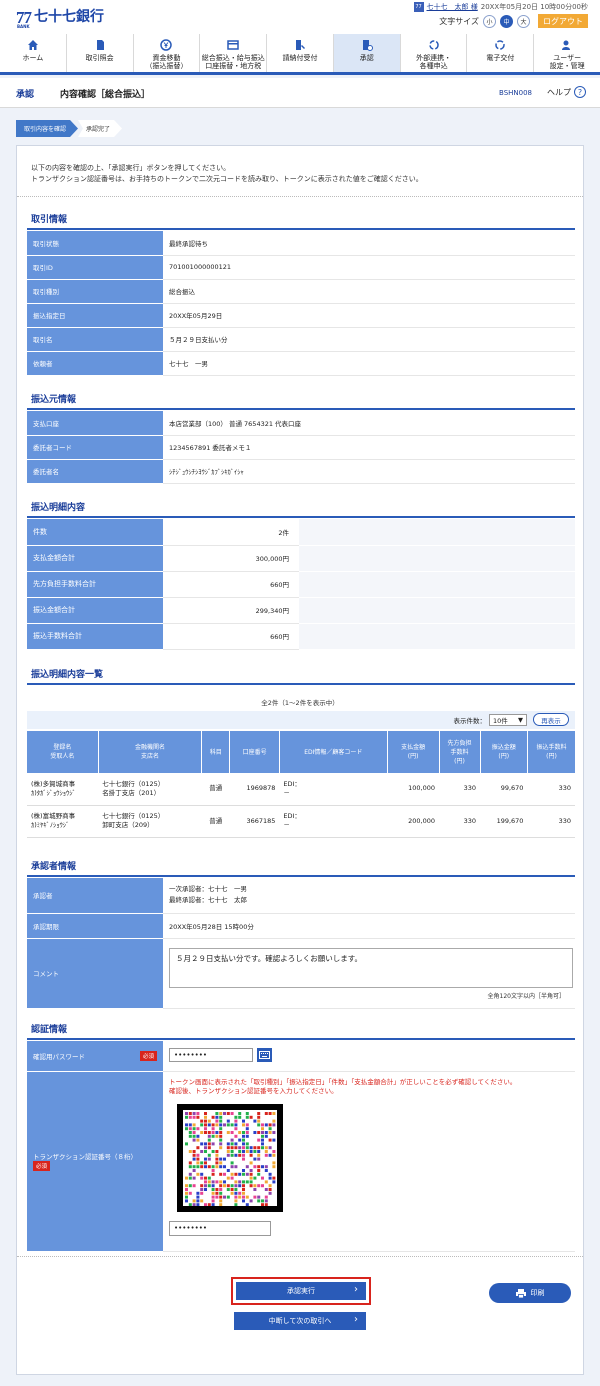  I want to click on home-icon, so click(33, 45).